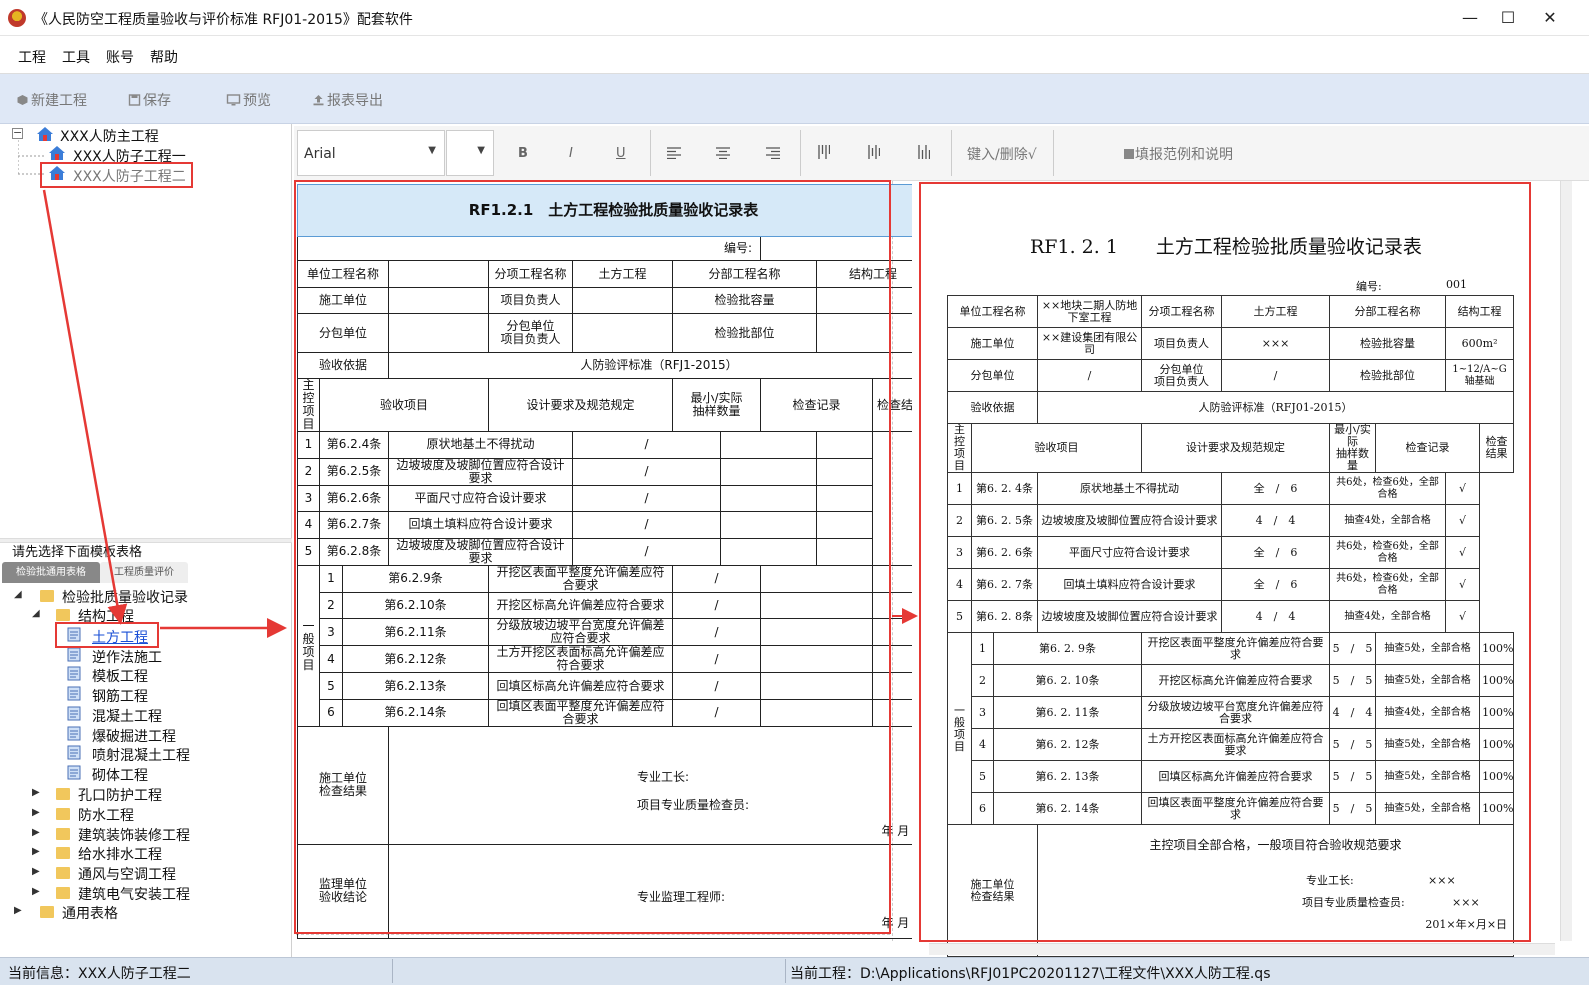  Describe the element at coordinates (120, 854) in the screenshot. I see `tree-group-item: 给水排水工程` at that location.